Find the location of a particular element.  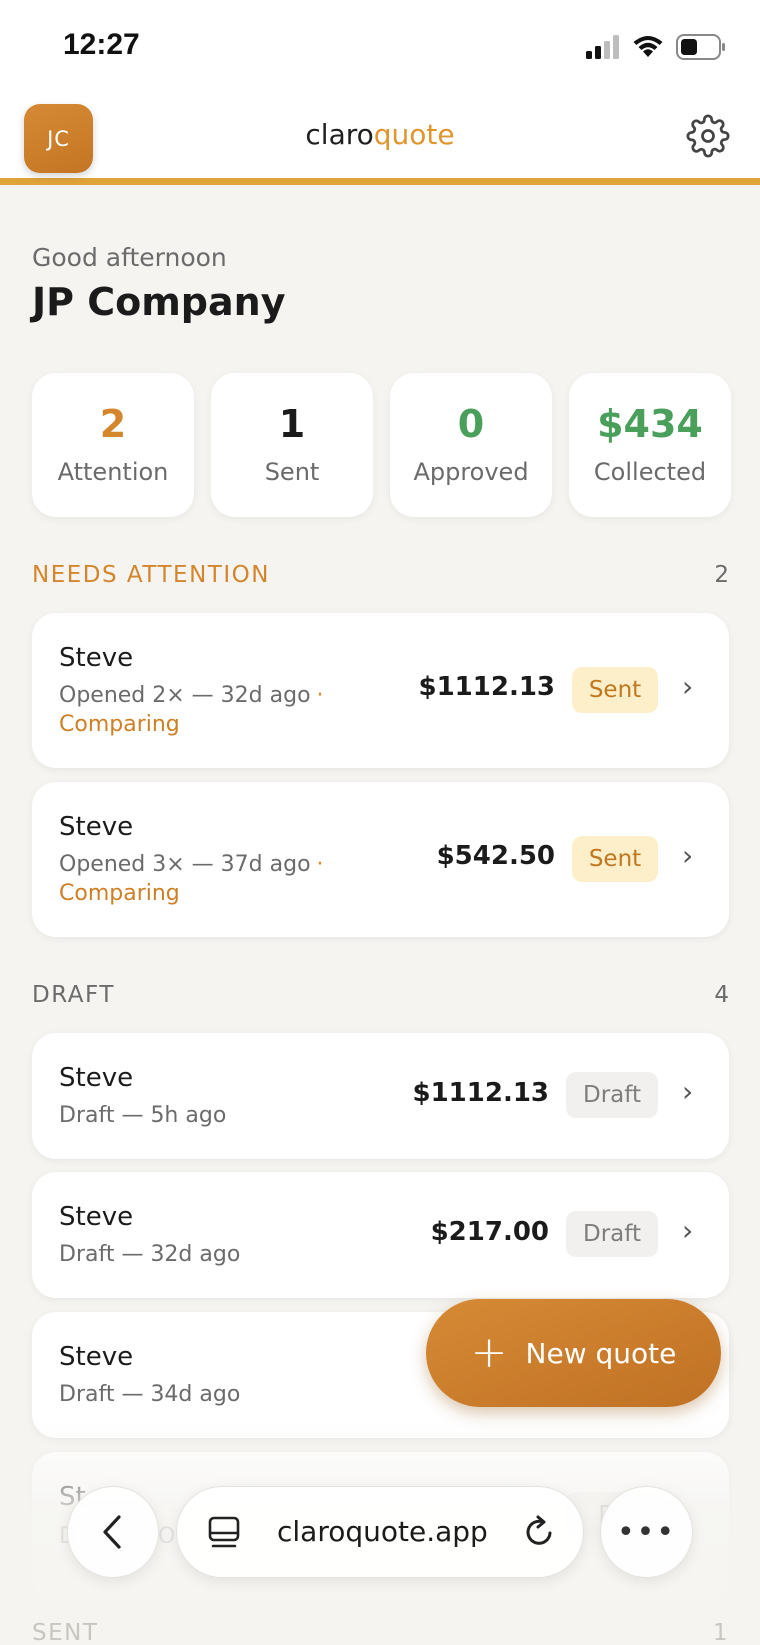

stat-label: Collected is located at coordinates (650, 471).